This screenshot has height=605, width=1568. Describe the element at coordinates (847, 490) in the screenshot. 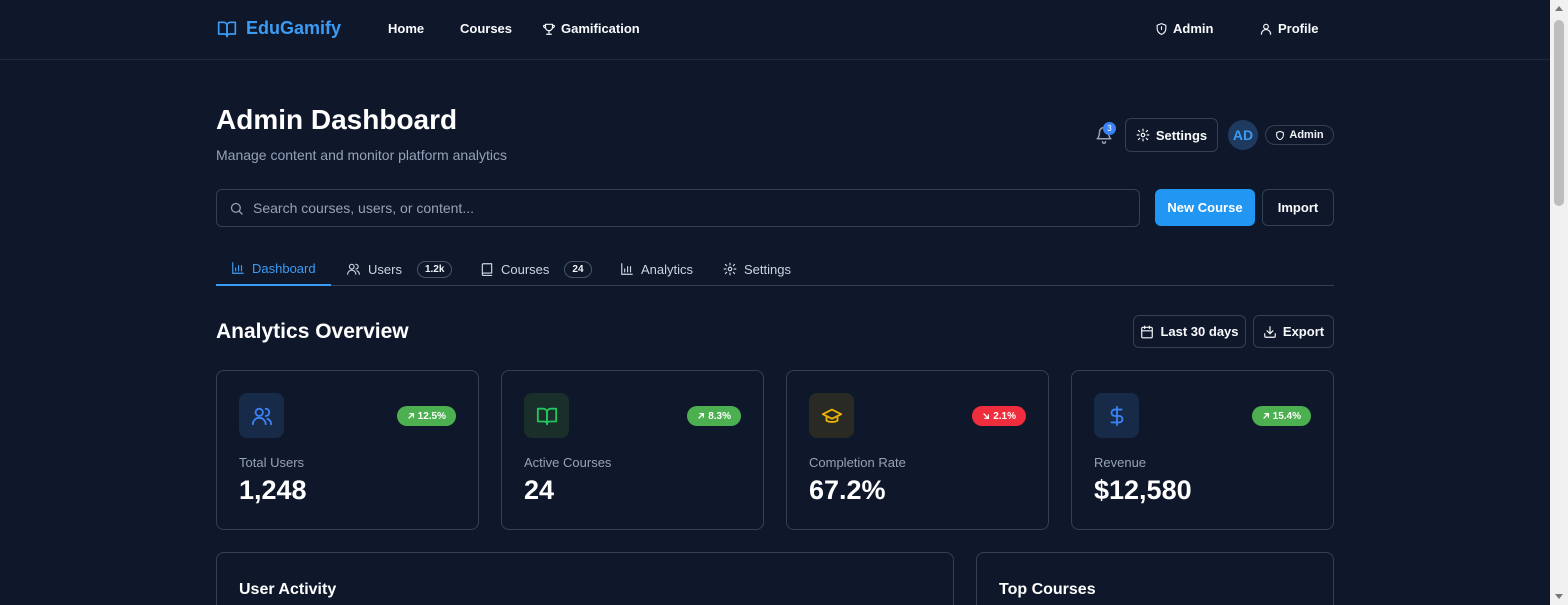

I see `stat-value: 67.2%` at that location.